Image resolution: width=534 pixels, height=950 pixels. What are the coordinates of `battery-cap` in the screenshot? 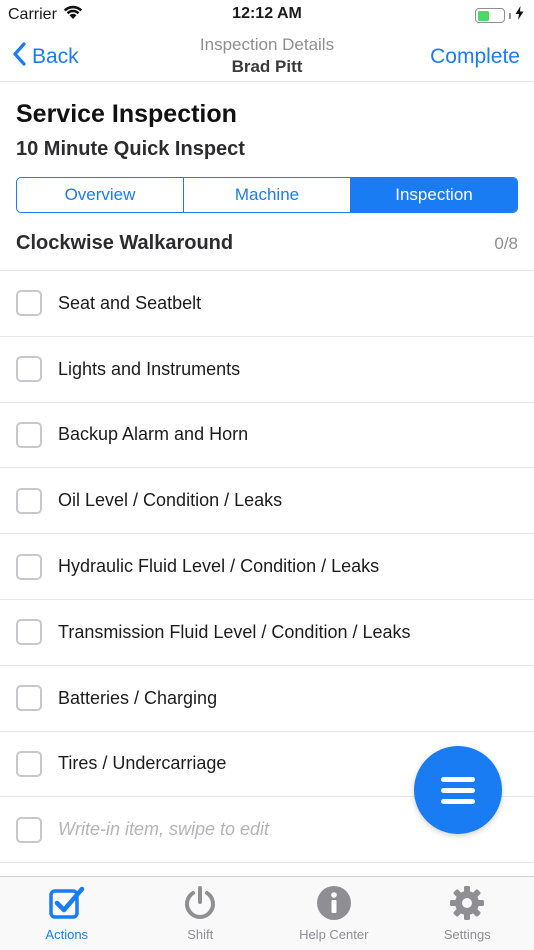 It's located at (510, 15).